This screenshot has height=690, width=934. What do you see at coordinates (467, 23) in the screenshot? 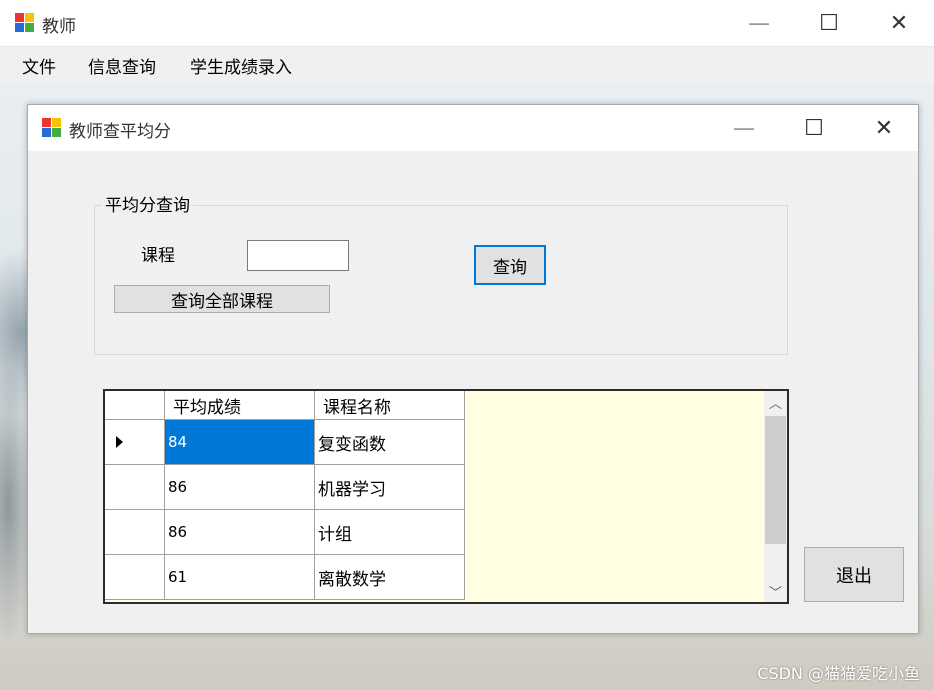
I see `main-title-bar: 教师 — ☐ ✕` at bounding box center [467, 23].